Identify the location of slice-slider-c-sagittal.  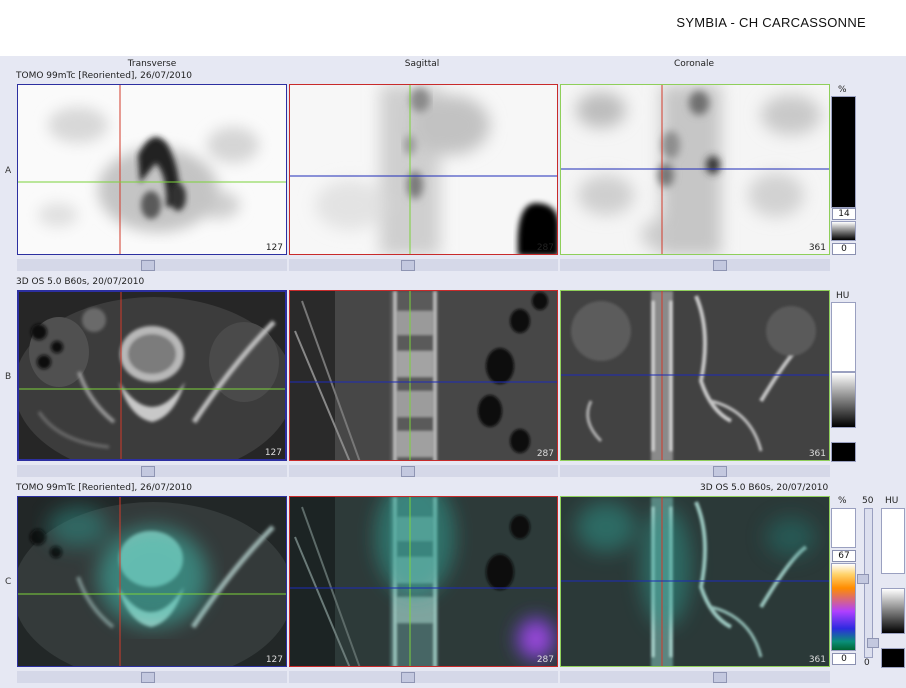
(423, 677).